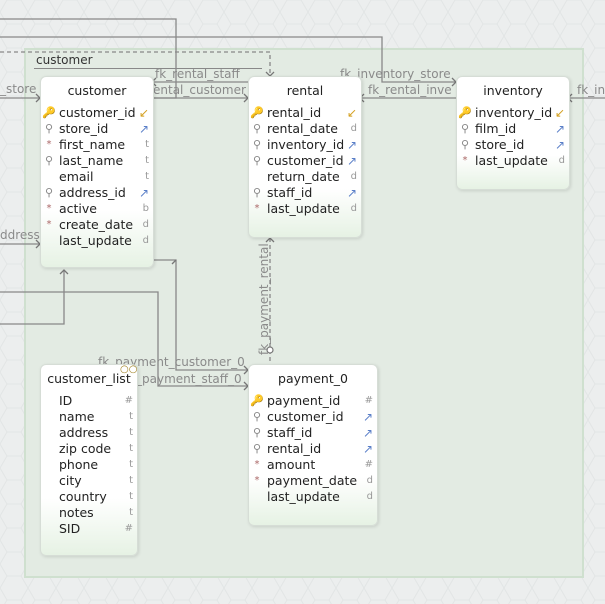 The image size is (605, 604). What do you see at coordinates (89, 529) in the screenshot?
I see `column-row: SID #` at bounding box center [89, 529].